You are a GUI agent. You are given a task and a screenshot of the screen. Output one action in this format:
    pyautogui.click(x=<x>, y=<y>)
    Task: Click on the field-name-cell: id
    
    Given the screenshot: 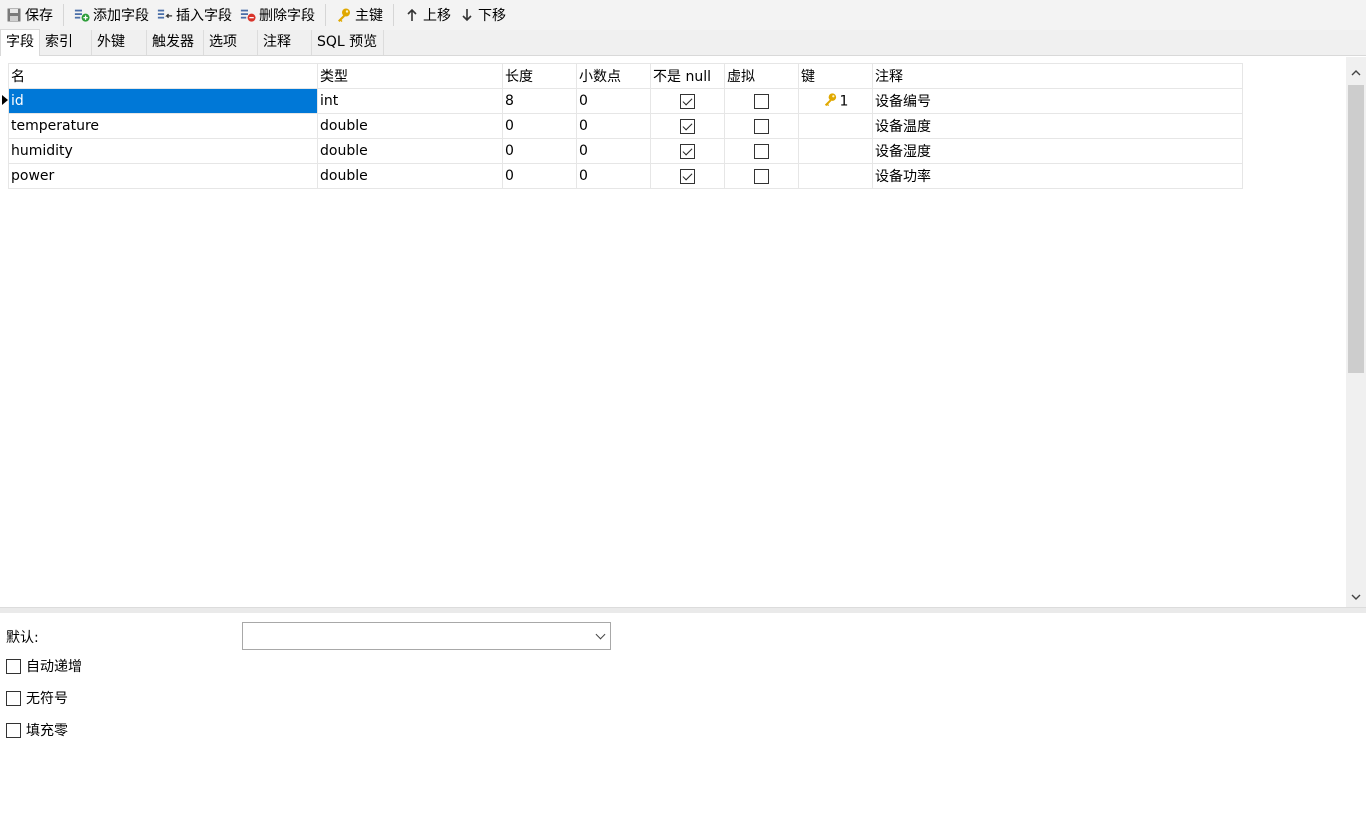 What is the action you would take?
    pyautogui.click(x=163, y=101)
    